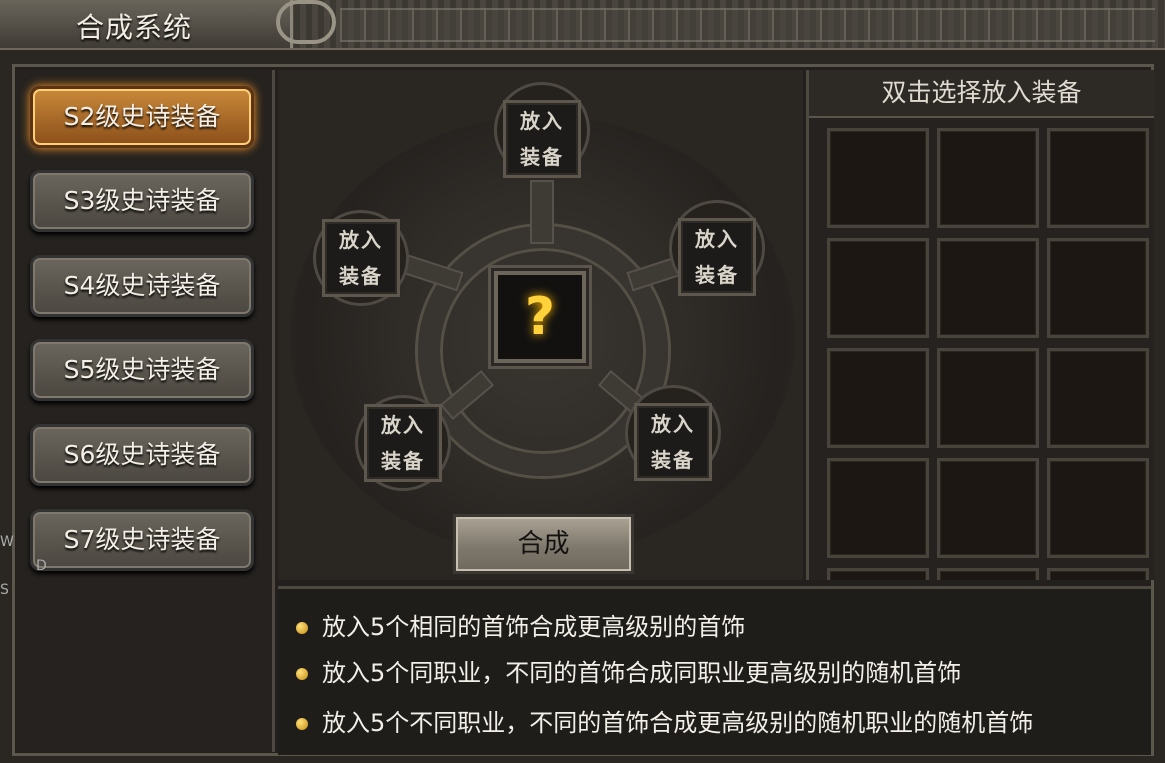 The height and width of the screenshot is (763, 1165). Describe the element at coordinates (543, 544) in the screenshot. I see `craft-button: 合成` at that location.